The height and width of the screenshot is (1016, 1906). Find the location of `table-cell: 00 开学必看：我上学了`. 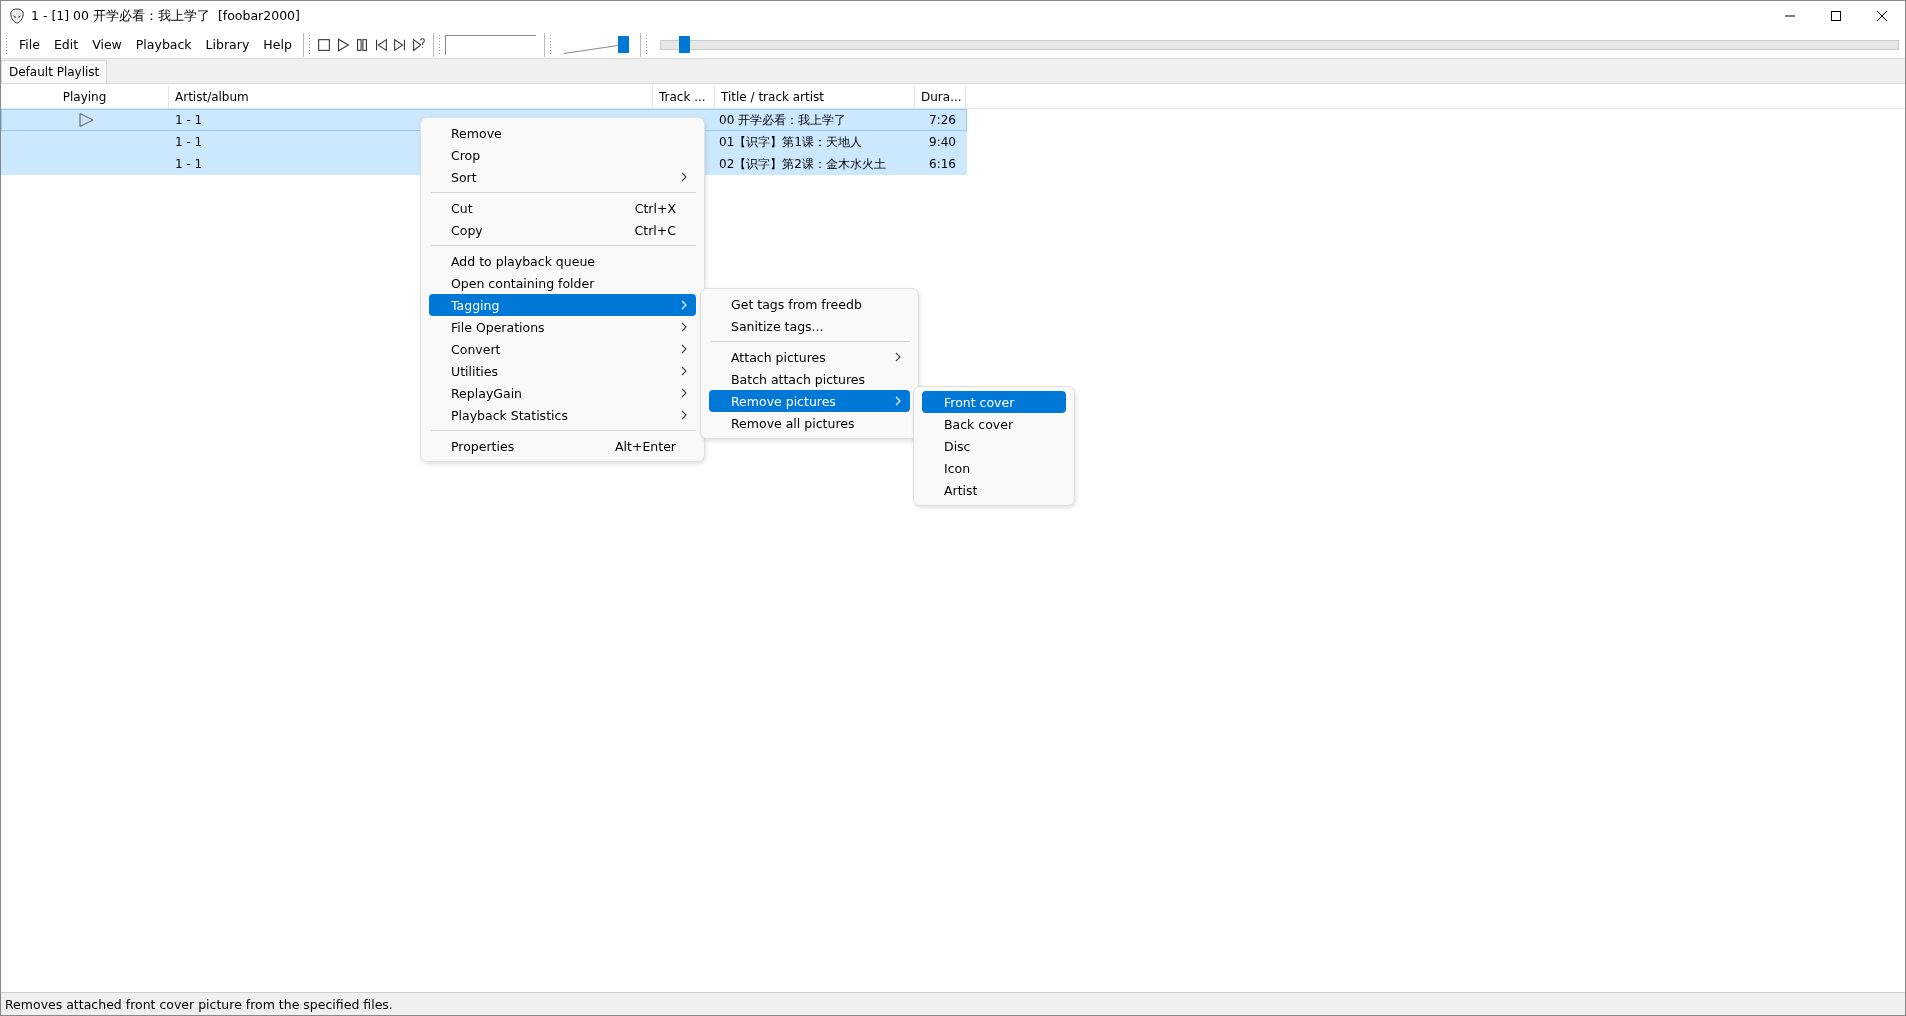

table-cell: 00 开学必看：我上学了 is located at coordinates (783, 120).